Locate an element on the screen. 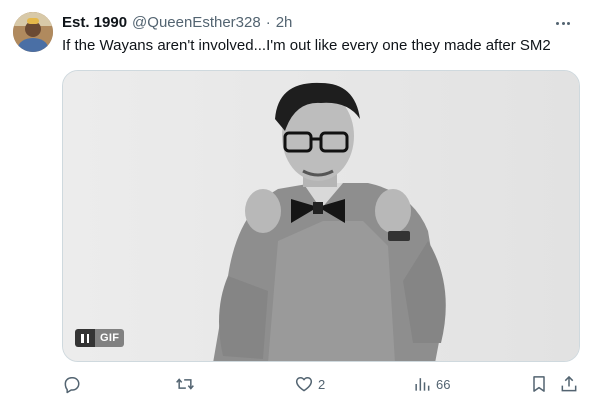  share-icon is located at coordinates (569, 383).